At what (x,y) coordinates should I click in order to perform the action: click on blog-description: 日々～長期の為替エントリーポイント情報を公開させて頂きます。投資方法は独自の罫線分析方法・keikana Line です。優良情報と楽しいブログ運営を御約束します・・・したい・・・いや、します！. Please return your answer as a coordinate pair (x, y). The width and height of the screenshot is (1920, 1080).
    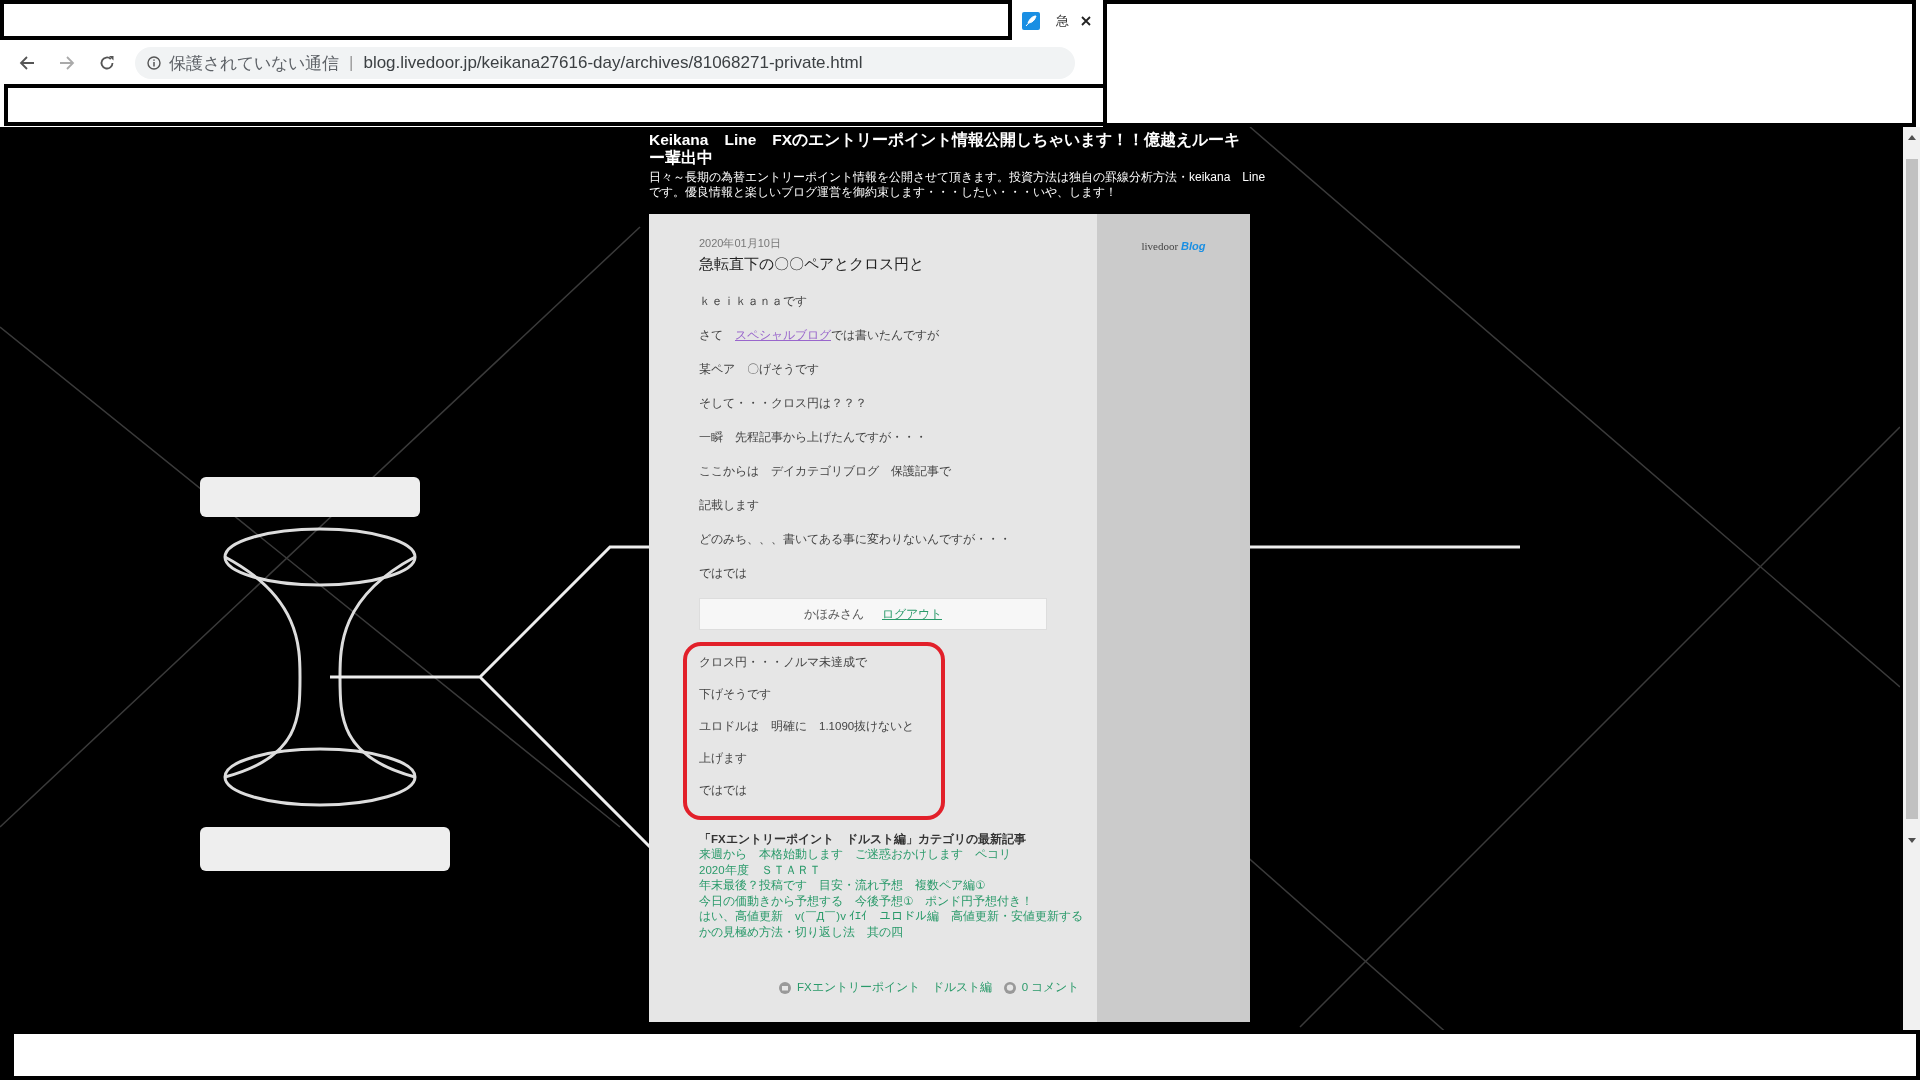
    Looking at the image, I should click on (958, 185).